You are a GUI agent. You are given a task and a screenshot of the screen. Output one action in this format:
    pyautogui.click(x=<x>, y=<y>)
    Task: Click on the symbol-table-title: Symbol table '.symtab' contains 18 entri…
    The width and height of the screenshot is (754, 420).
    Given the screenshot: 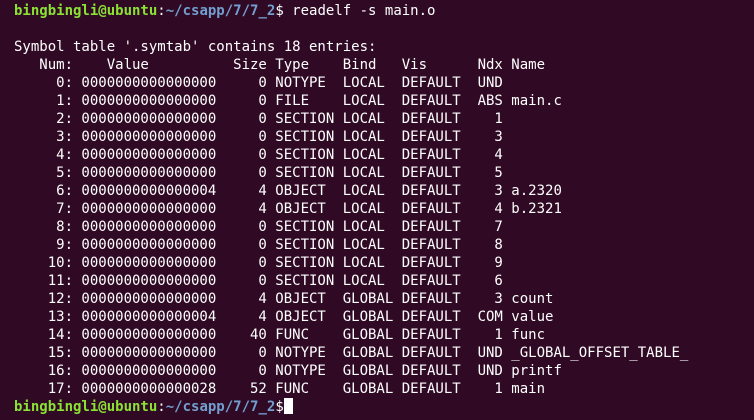 What is the action you would take?
    pyautogui.click(x=195, y=47)
    